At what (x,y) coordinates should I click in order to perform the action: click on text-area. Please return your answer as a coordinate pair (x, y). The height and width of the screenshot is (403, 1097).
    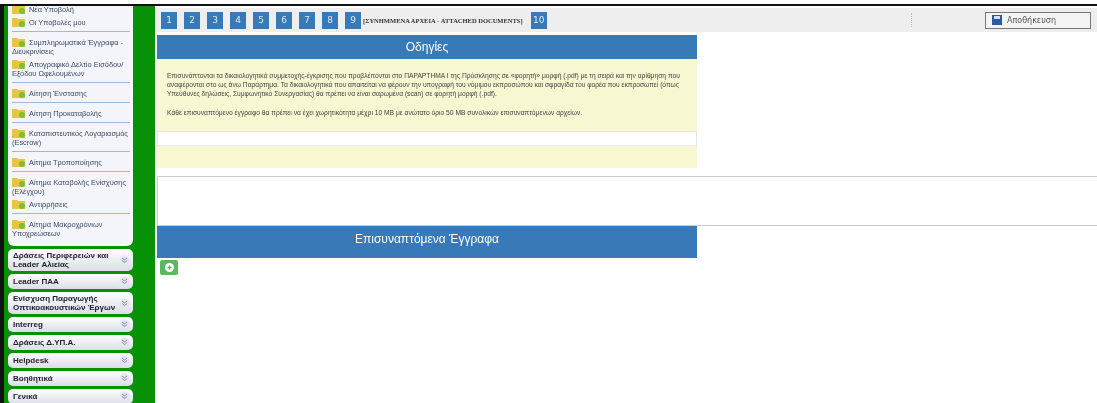
    Looking at the image, I should click on (627, 200).